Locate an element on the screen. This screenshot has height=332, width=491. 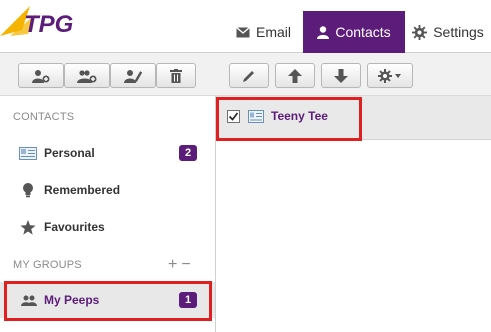
gear-icon is located at coordinates (420, 32).